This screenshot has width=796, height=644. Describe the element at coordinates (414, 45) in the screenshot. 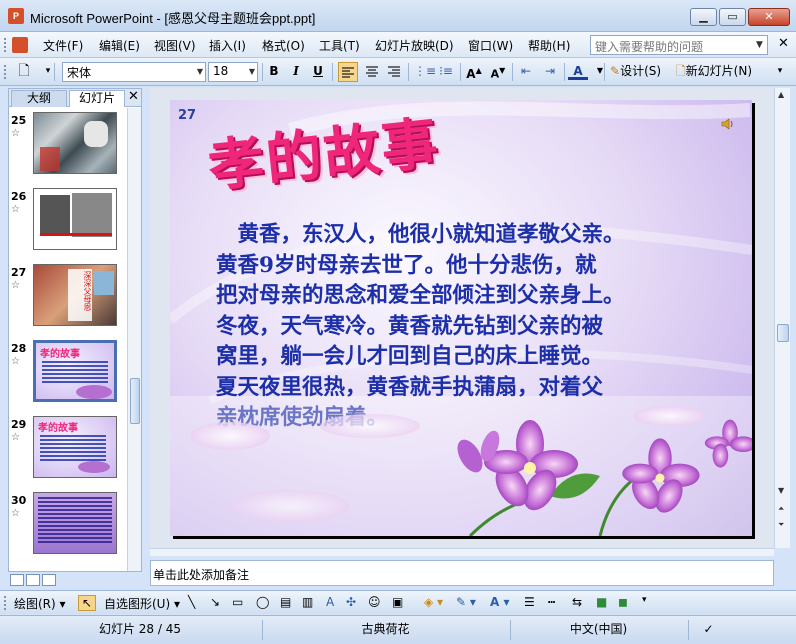

I see `menu-slideshow: 幻灯片放映(D)` at that location.